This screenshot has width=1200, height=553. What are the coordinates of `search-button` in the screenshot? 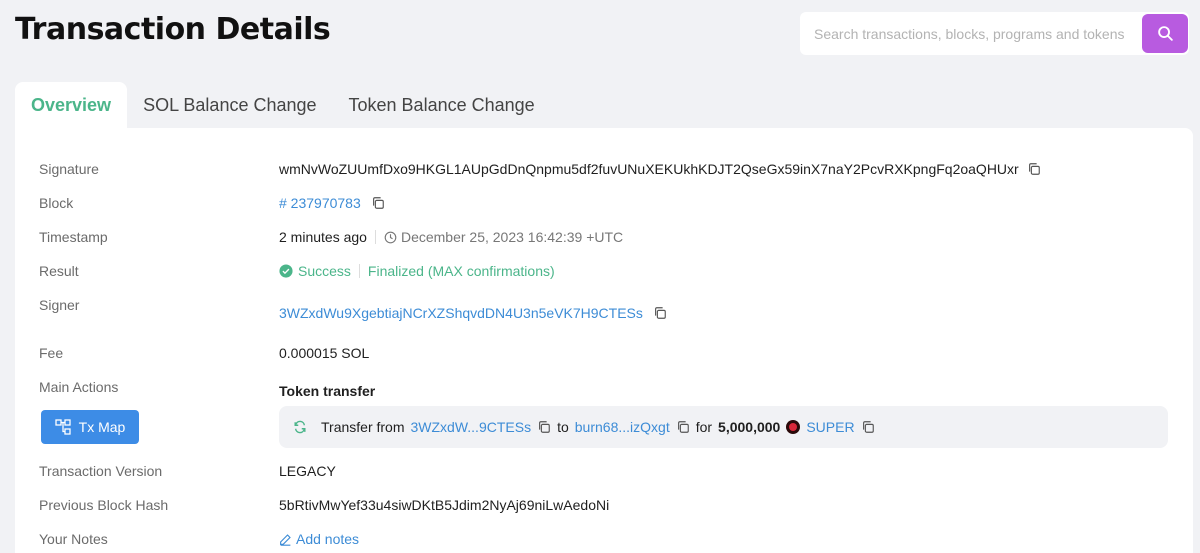 It's located at (1165, 33).